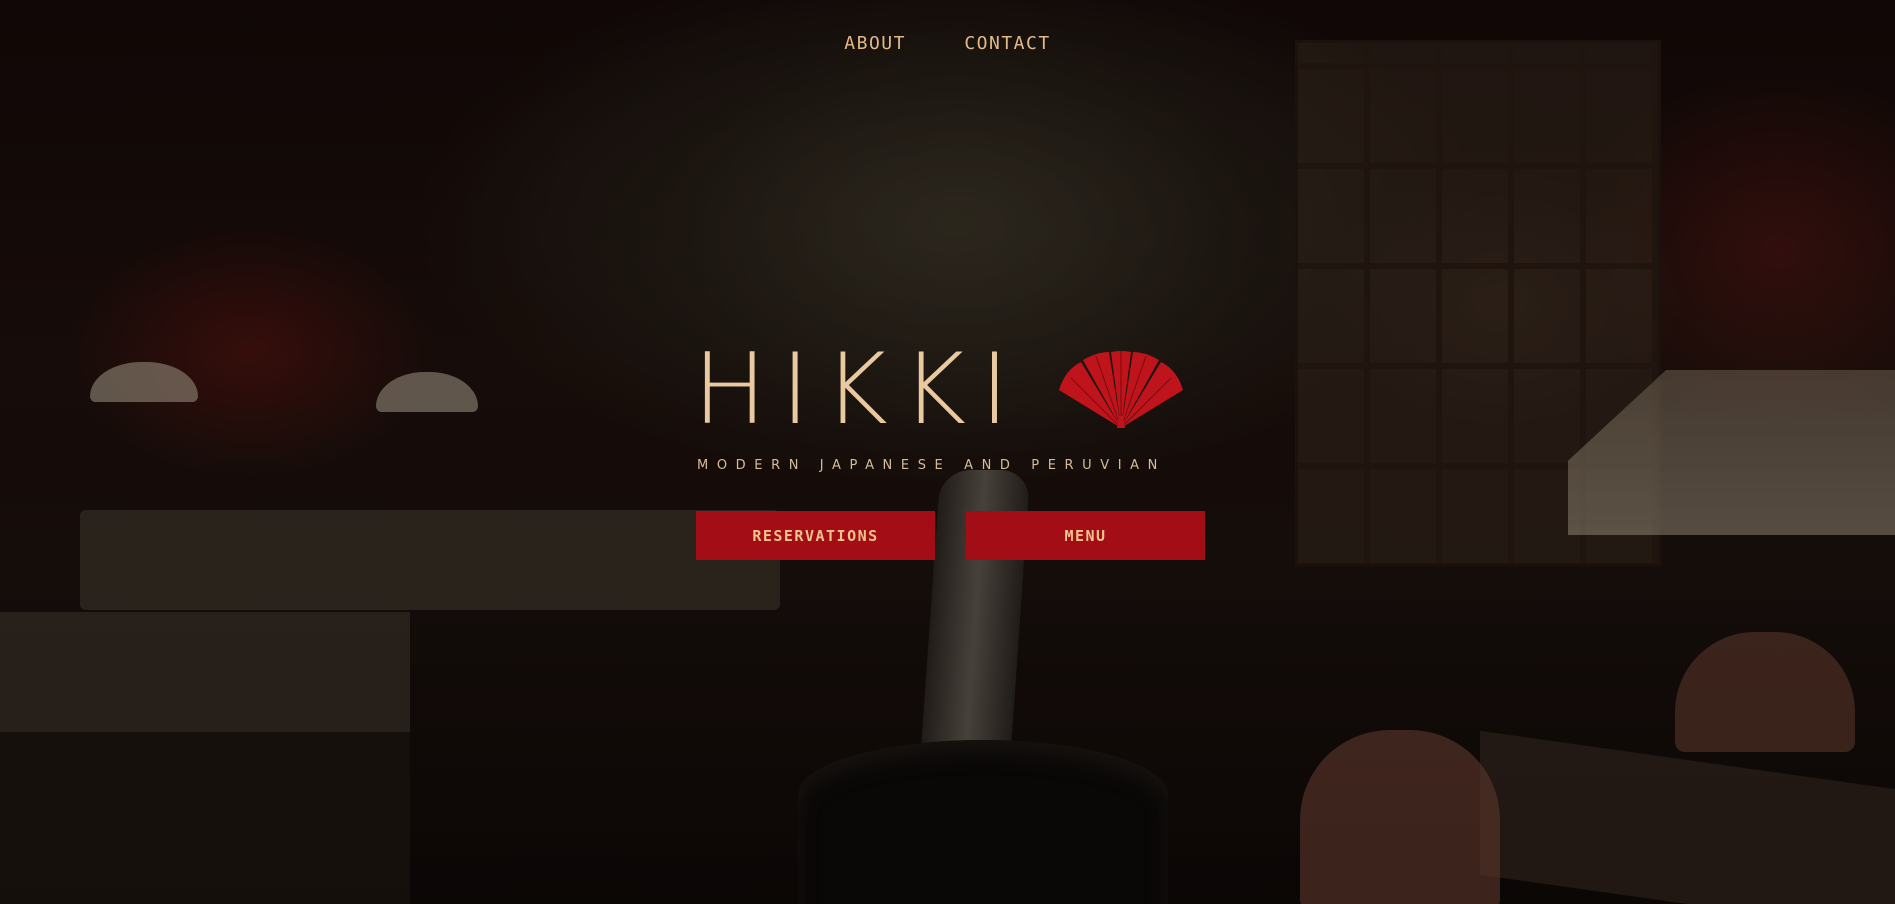 The image size is (1895, 904). Describe the element at coordinates (875, 43) in the screenshot. I see `nav-about-link: ABOUT` at that location.